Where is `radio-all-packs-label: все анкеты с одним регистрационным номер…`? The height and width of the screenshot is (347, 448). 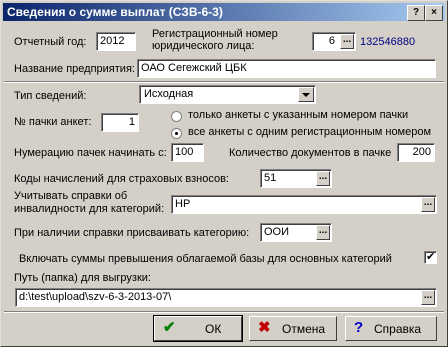 radio-all-packs-label: все анкеты с одним регистрационным номер… is located at coordinates (309, 132).